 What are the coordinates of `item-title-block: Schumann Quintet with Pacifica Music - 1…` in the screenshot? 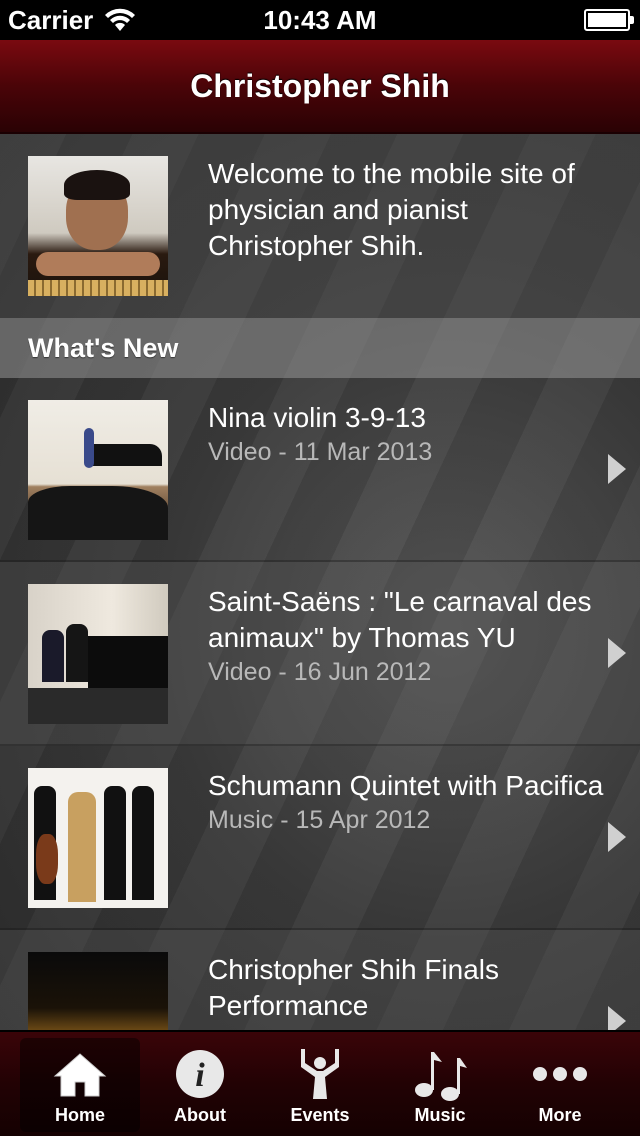 It's located at (408, 802).